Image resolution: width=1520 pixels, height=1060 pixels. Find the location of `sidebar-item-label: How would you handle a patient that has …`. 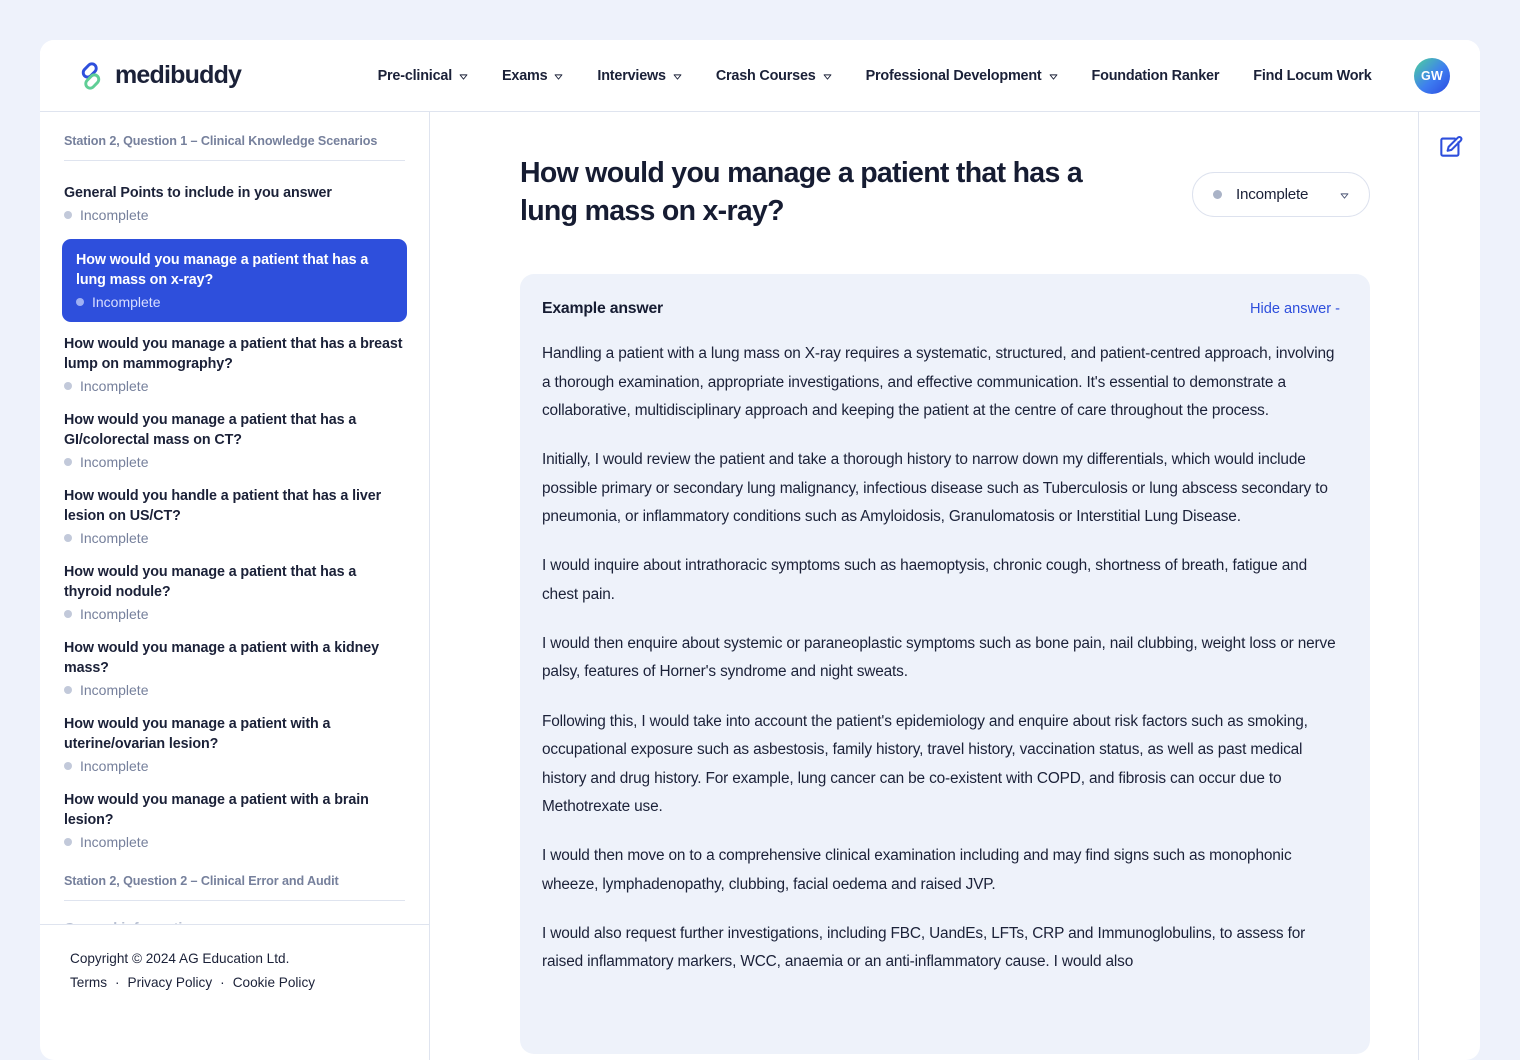

sidebar-item-label: How would you handle a patient that has … is located at coordinates (223, 506).